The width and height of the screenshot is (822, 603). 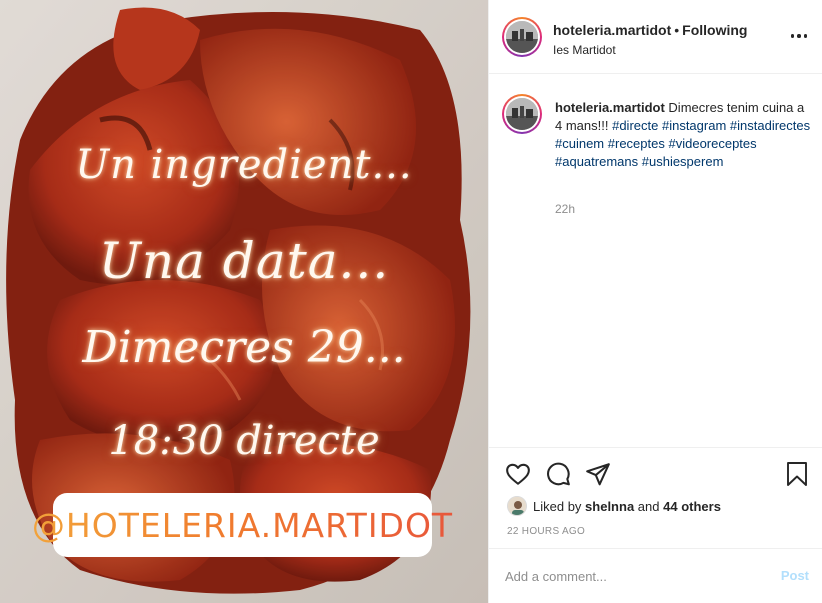 I want to click on heart-icon, so click(x=518, y=474).